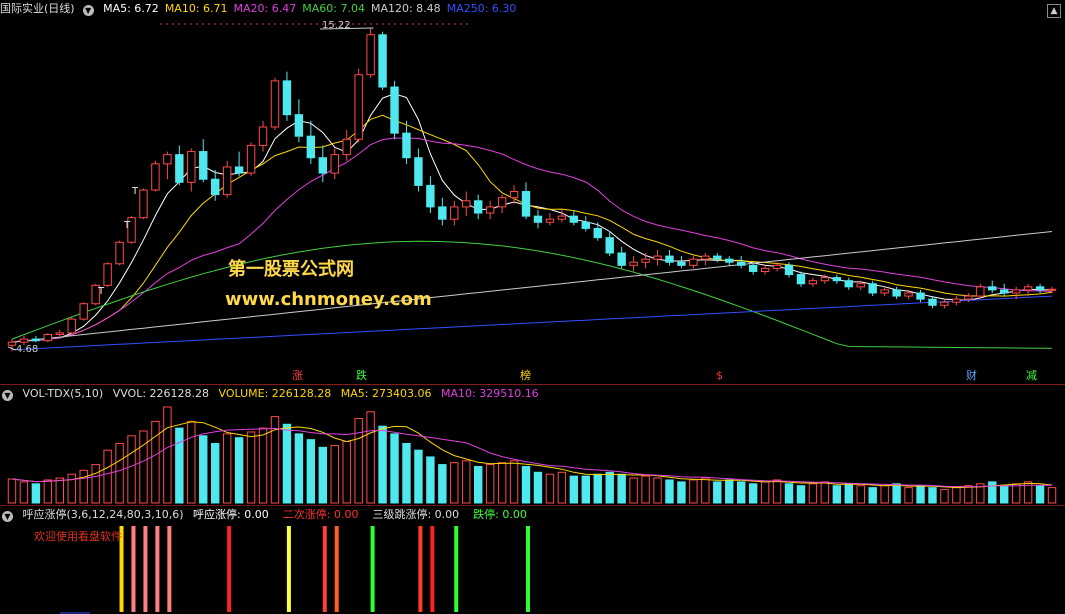  Describe the element at coordinates (27, 349) in the screenshot. I see `low-price-label: 4.68` at that location.